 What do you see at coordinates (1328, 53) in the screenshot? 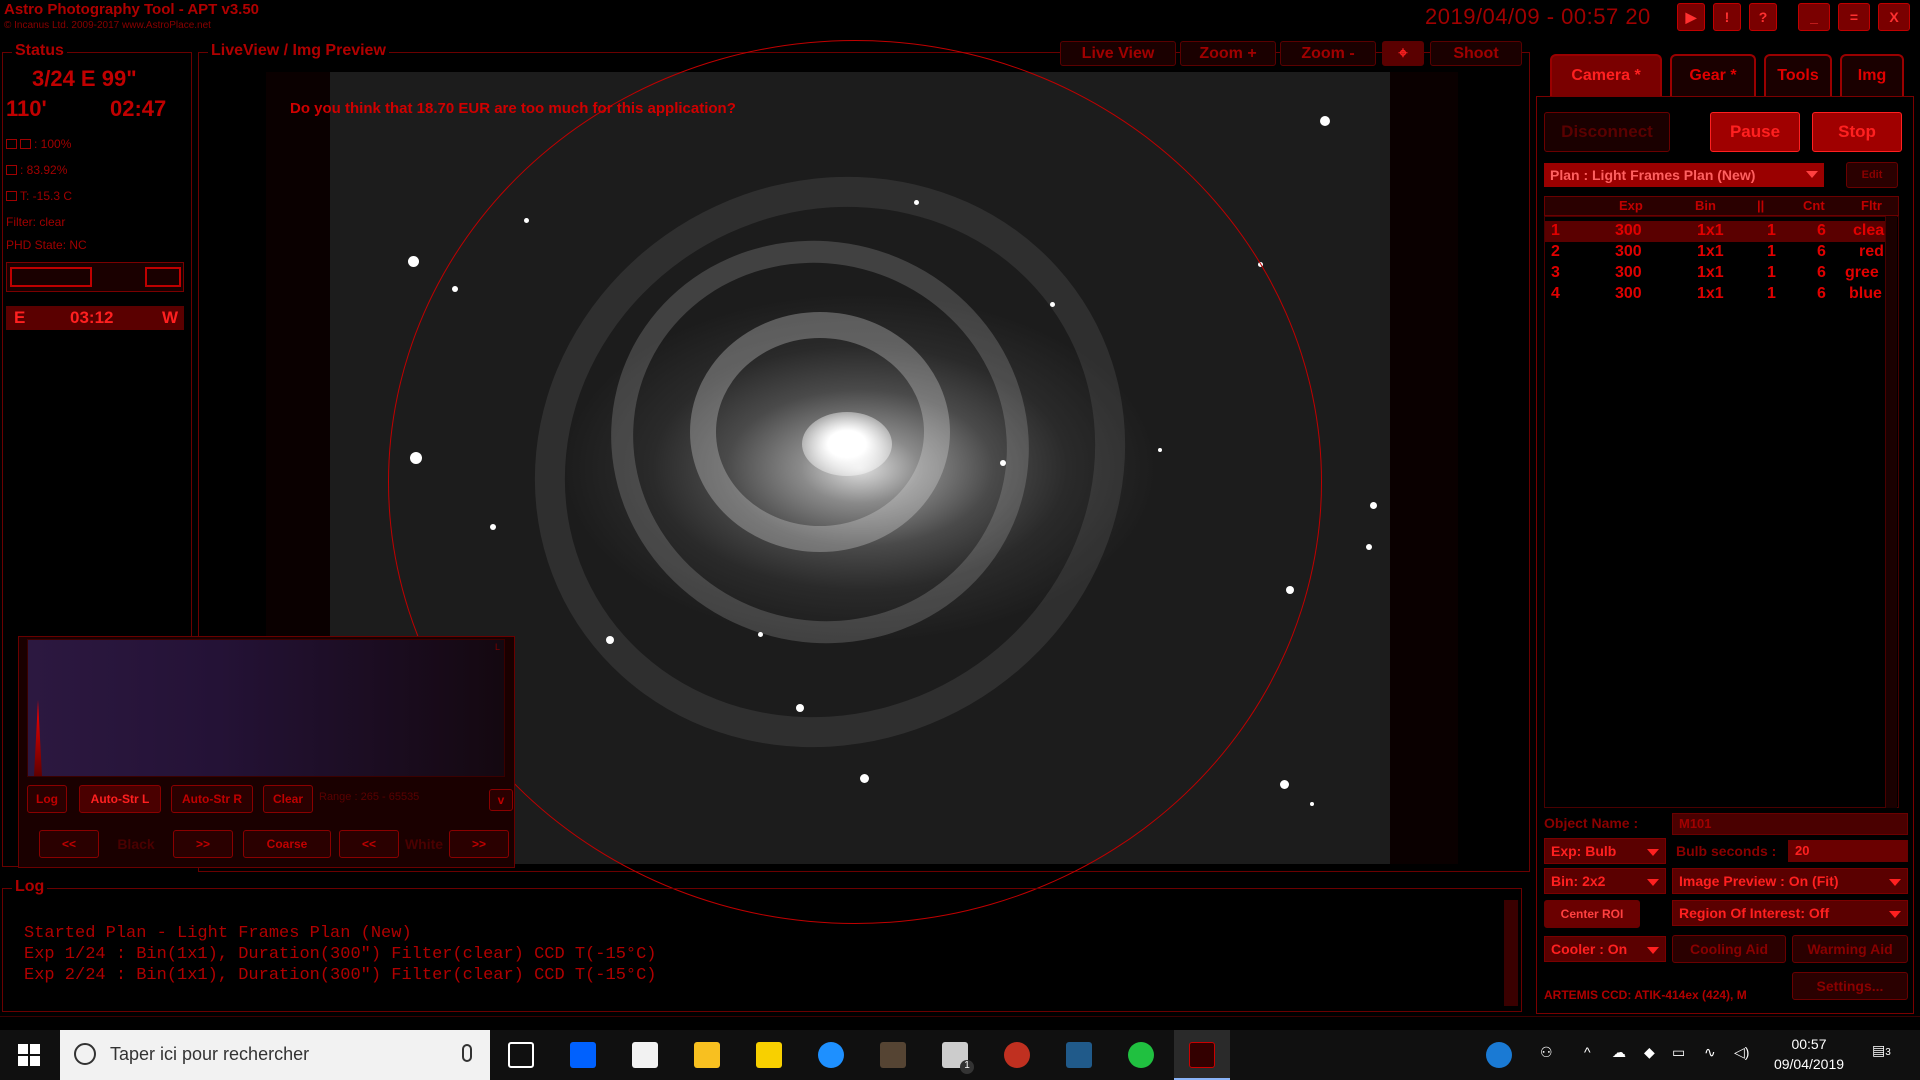
I see `zoom-out-button: Zoom -` at bounding box center [1328, 53].